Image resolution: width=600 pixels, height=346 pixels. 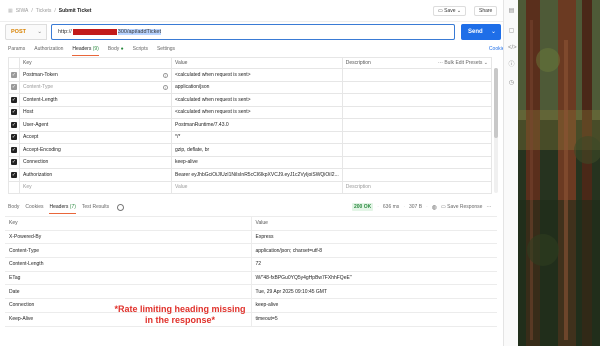 What do you see at coordinates (415, 207) in the screenshot?
I see `response-size: 307 B` at bounding box center [415, 207].